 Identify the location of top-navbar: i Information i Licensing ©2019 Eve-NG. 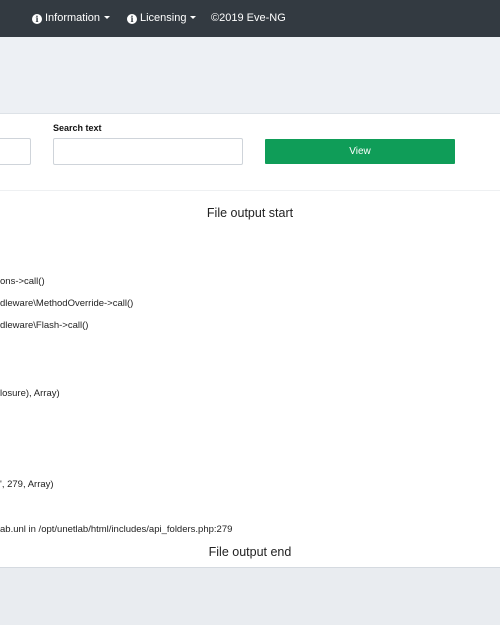
(250, 19).